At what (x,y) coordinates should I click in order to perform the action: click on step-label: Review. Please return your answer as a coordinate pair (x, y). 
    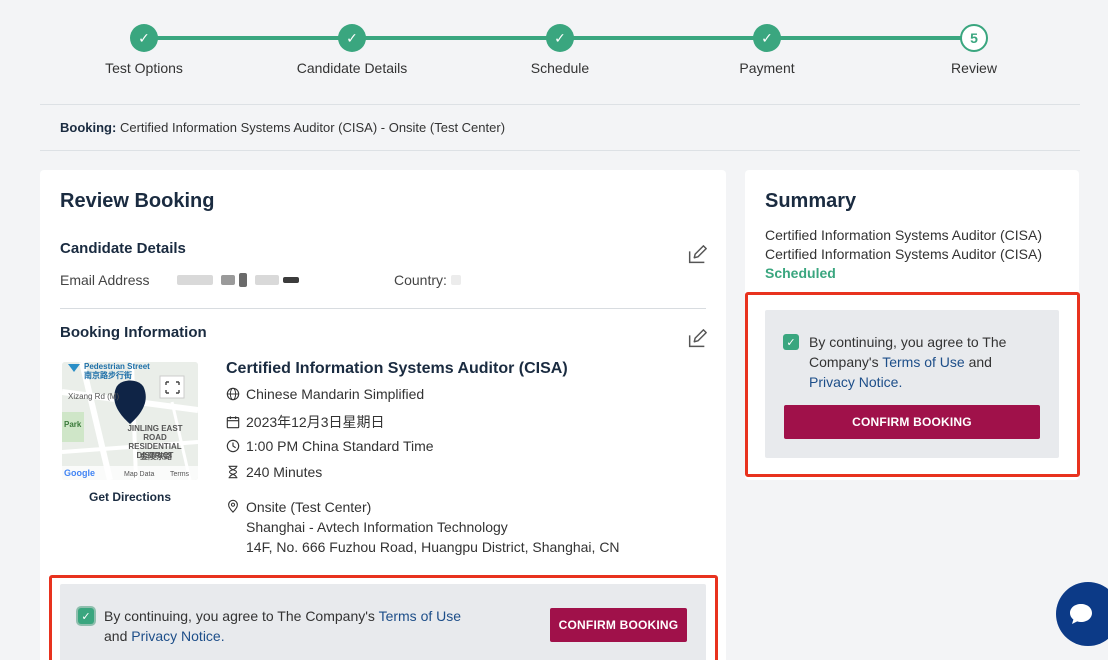
    Looking at the image, I should click on (974, 68).